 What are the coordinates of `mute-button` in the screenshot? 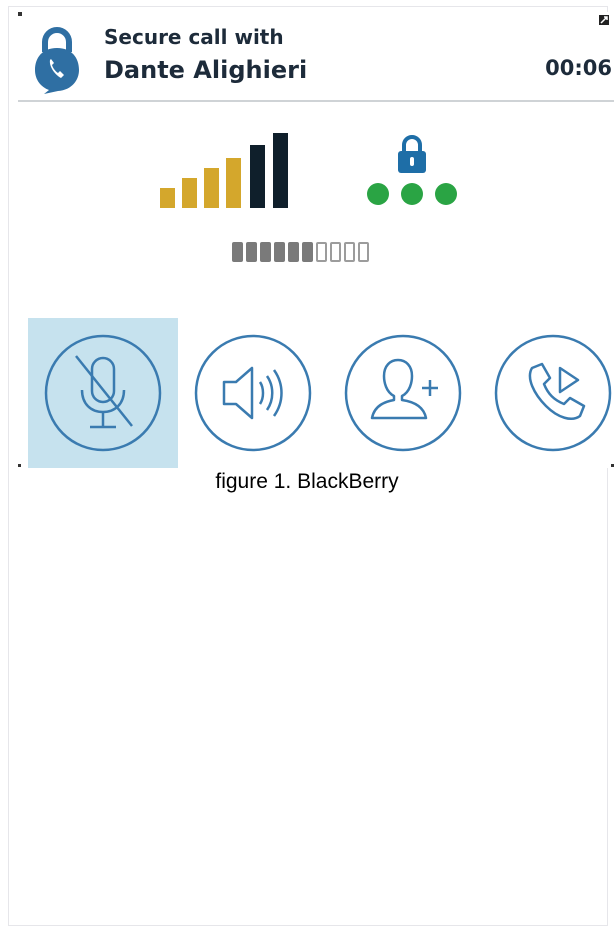 It's located at (103, 393).